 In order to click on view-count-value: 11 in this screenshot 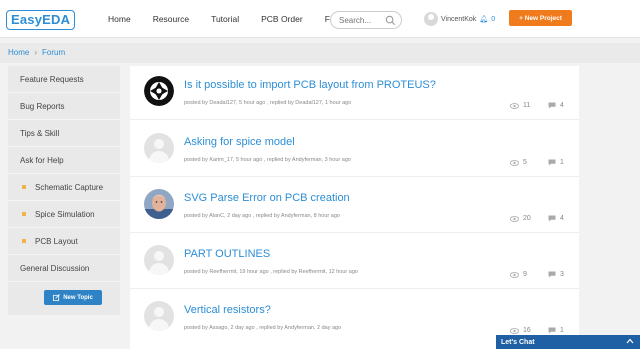, I will do `click(527, 105)`.